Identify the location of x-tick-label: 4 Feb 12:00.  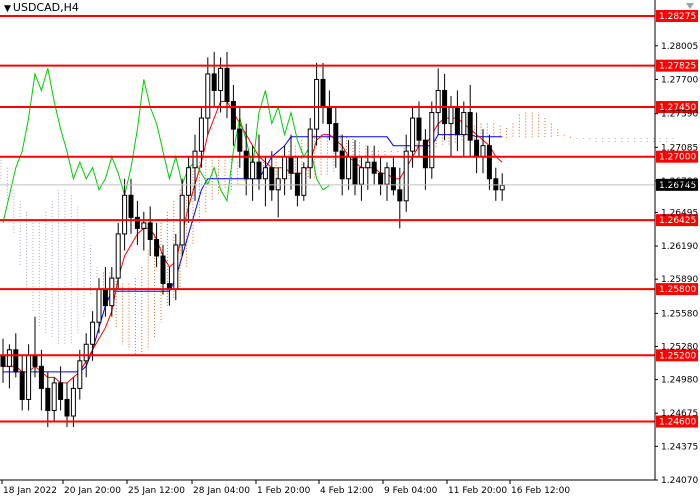
(347, 491).